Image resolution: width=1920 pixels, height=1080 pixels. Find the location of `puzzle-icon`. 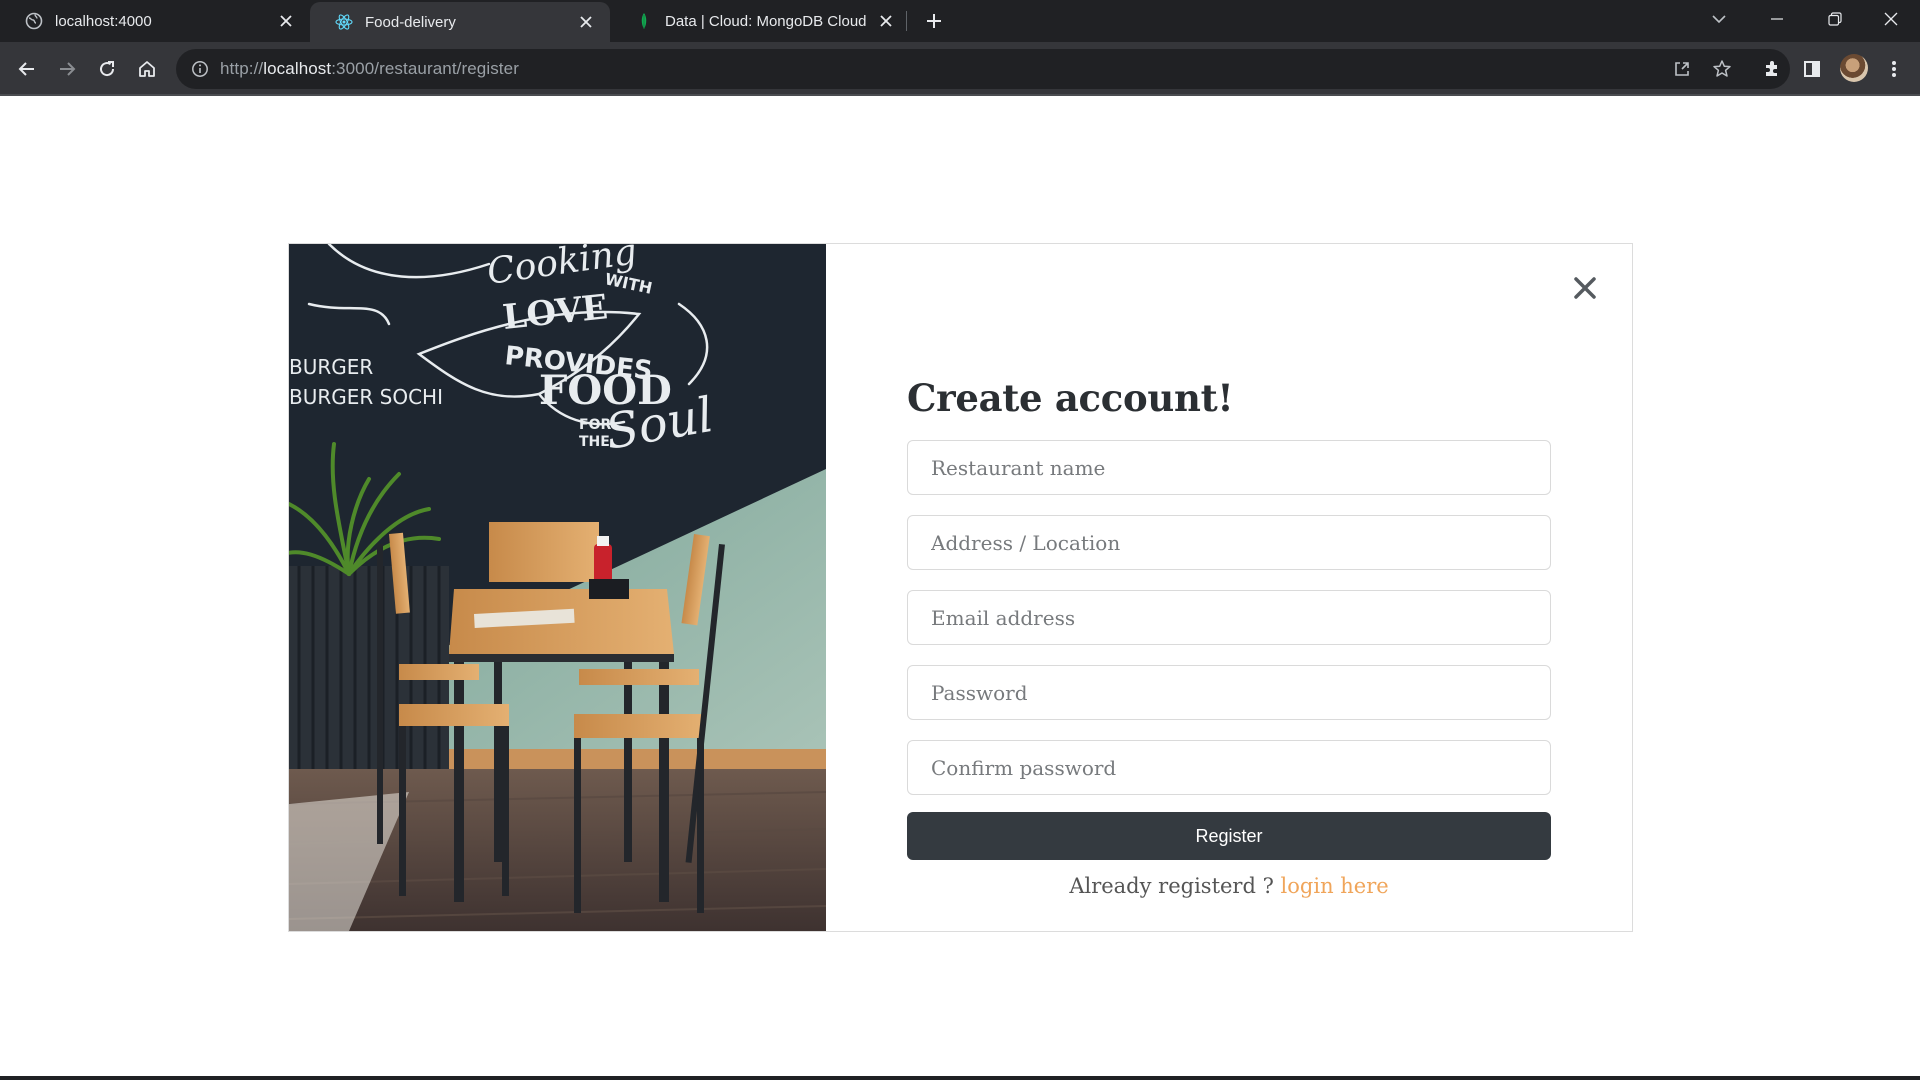

puzzle-icon is located at coordinates (1771, 68).